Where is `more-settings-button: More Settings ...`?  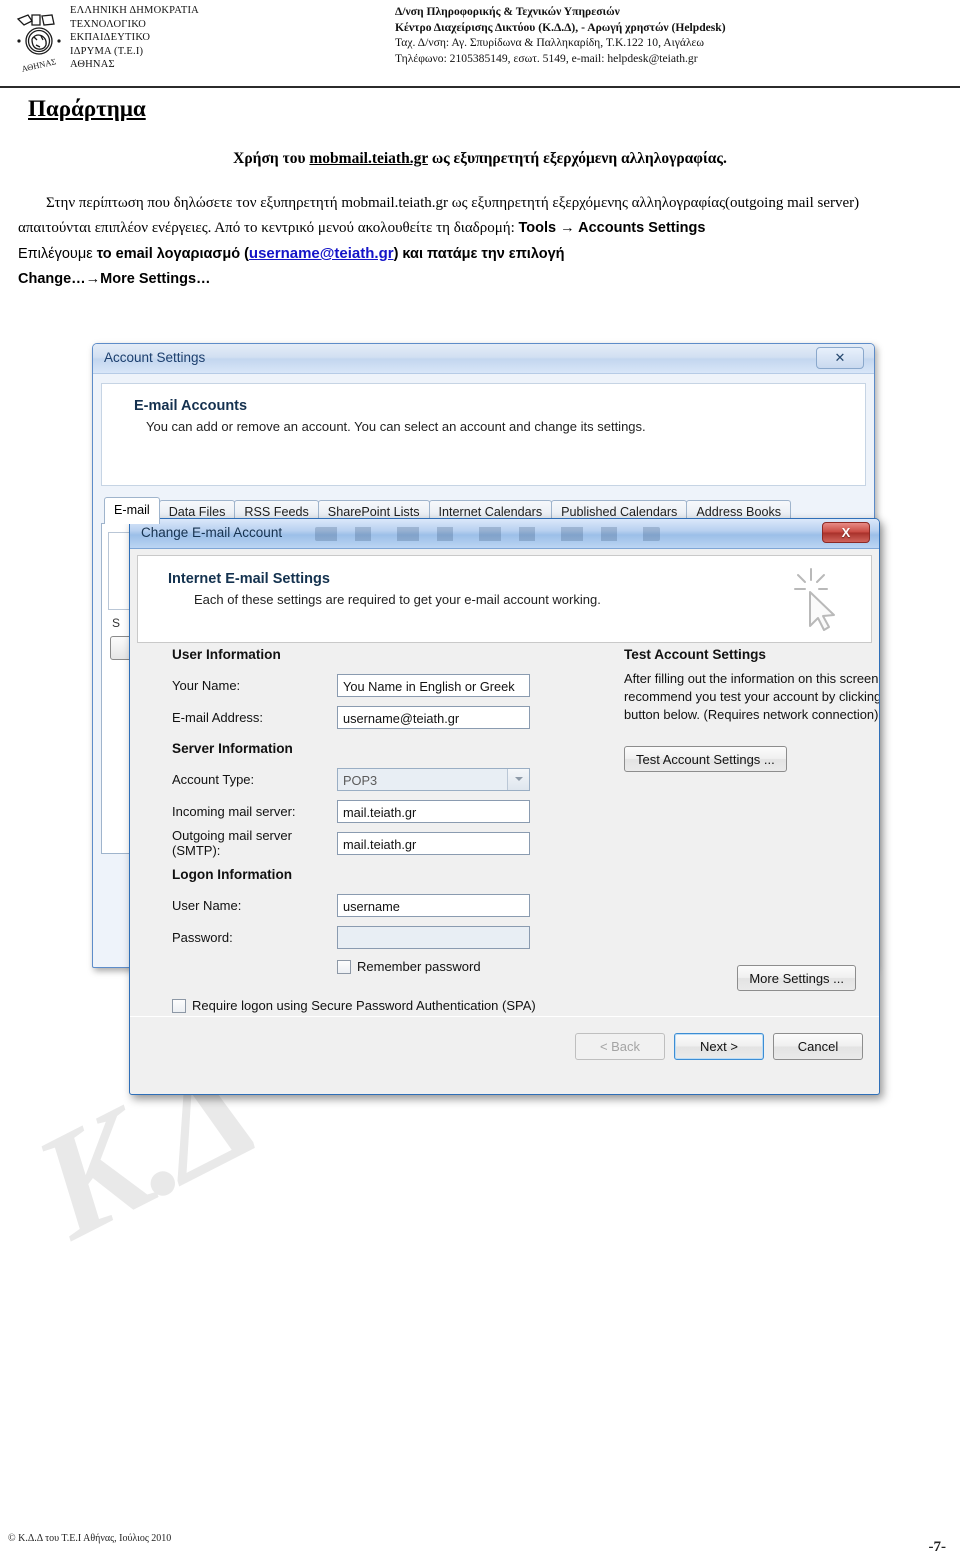 more-settings-button: More Settings ... is located at coordinates (796, 978).